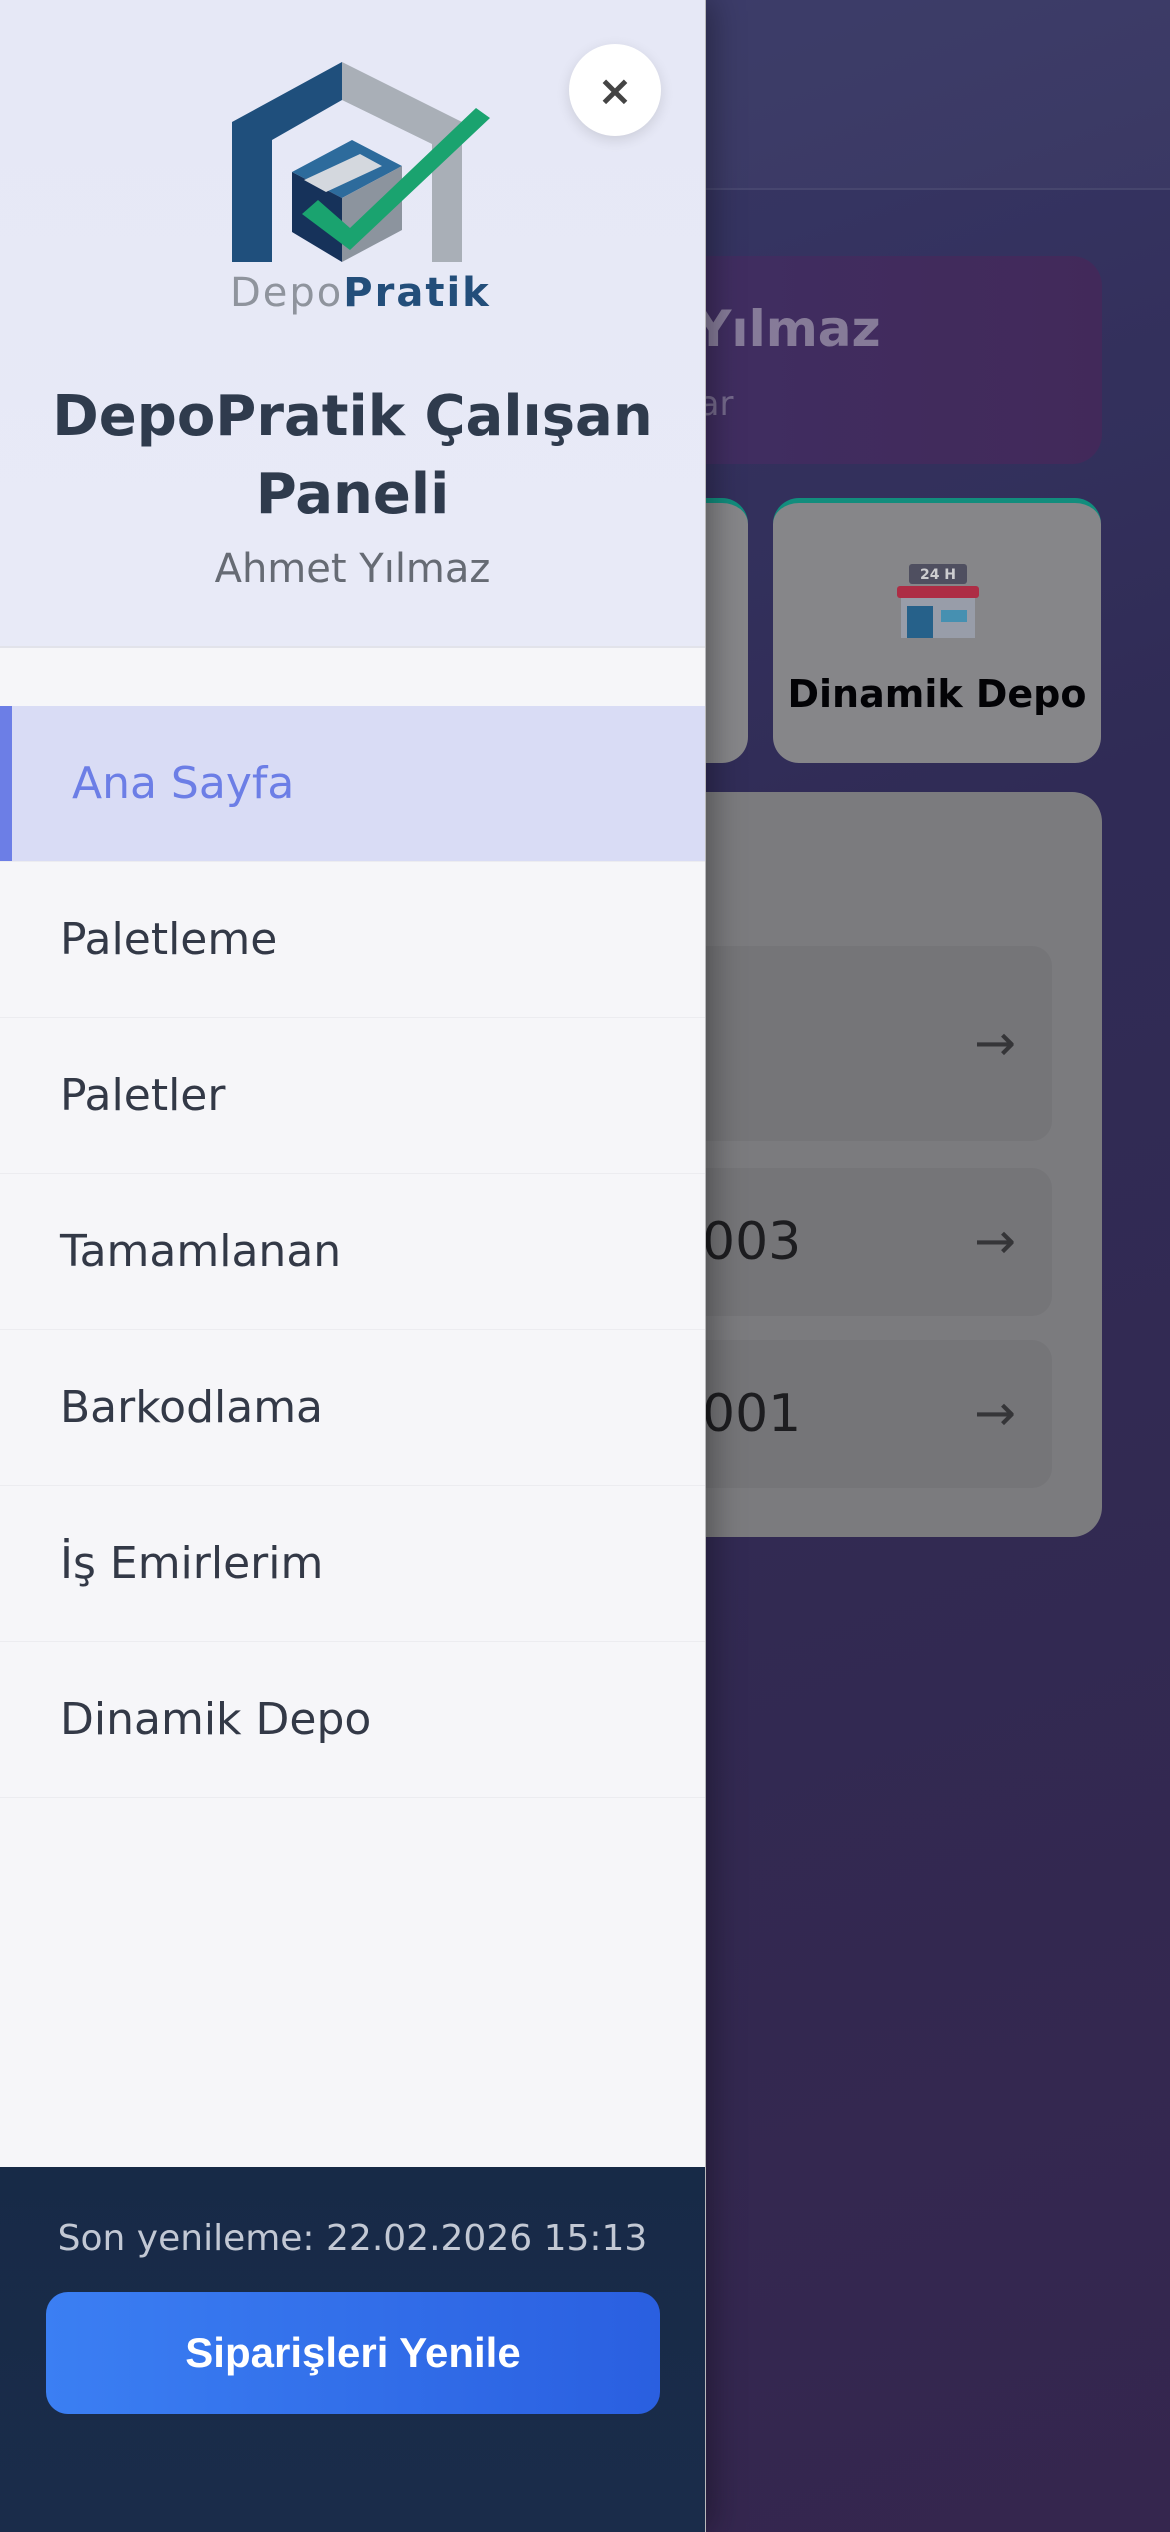 The width and height of the screenshot is (1170, 2532). What do you see at coordinates (352, 569) in the screenshot?
I see `drawer-user-name: Ahmet Yılmaz` at bounding box center [352, 569].